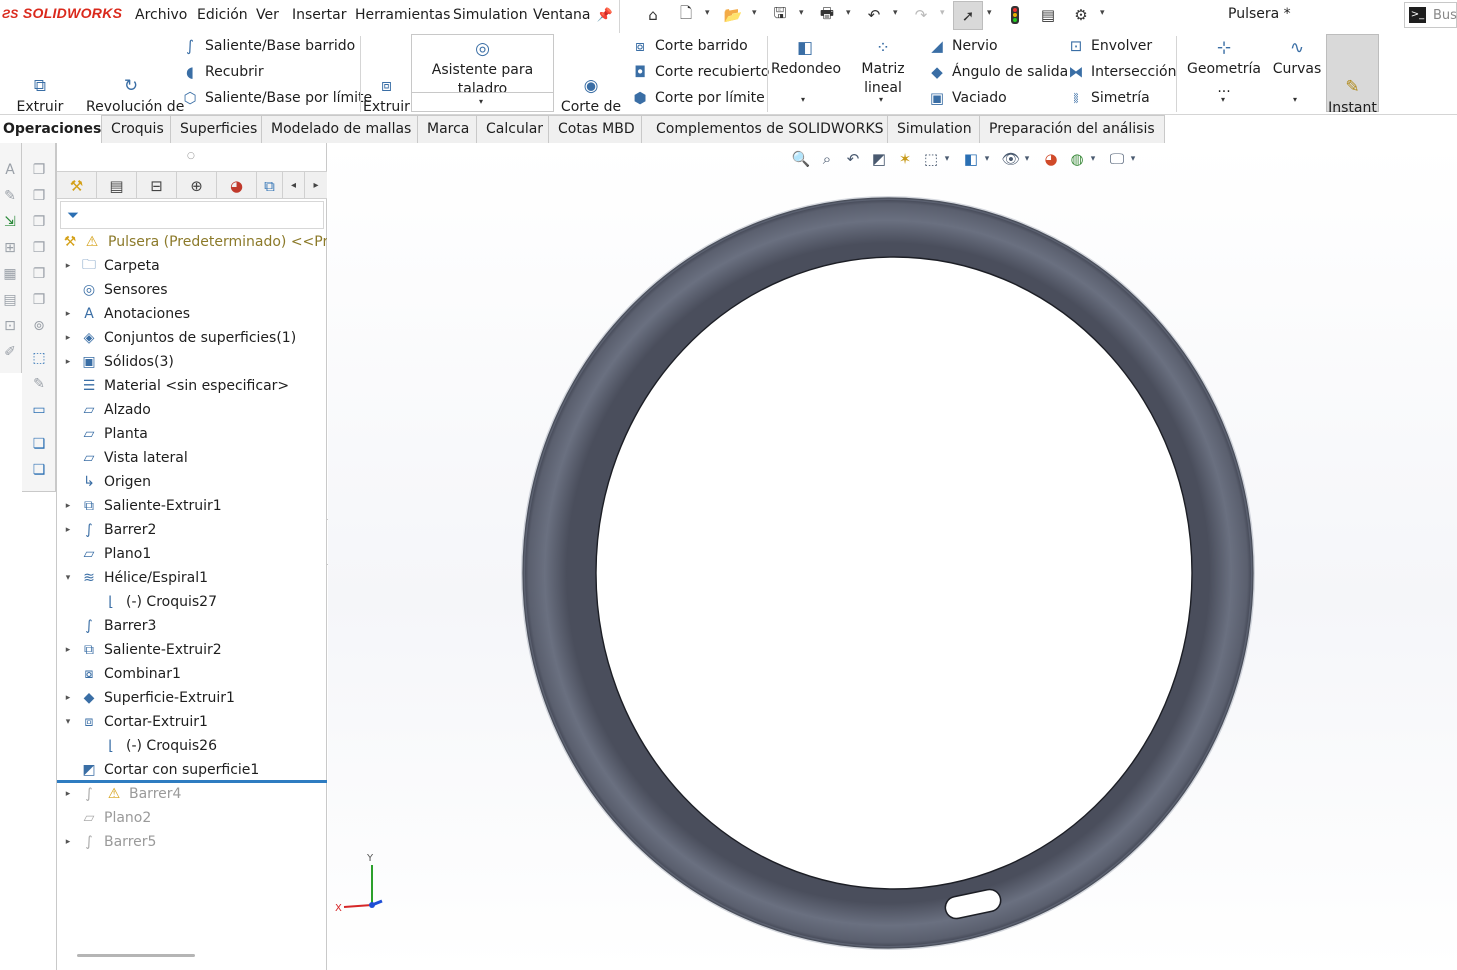  I want to click on tree-item: ☰ Material <sin especificar>, so click(192, 386).